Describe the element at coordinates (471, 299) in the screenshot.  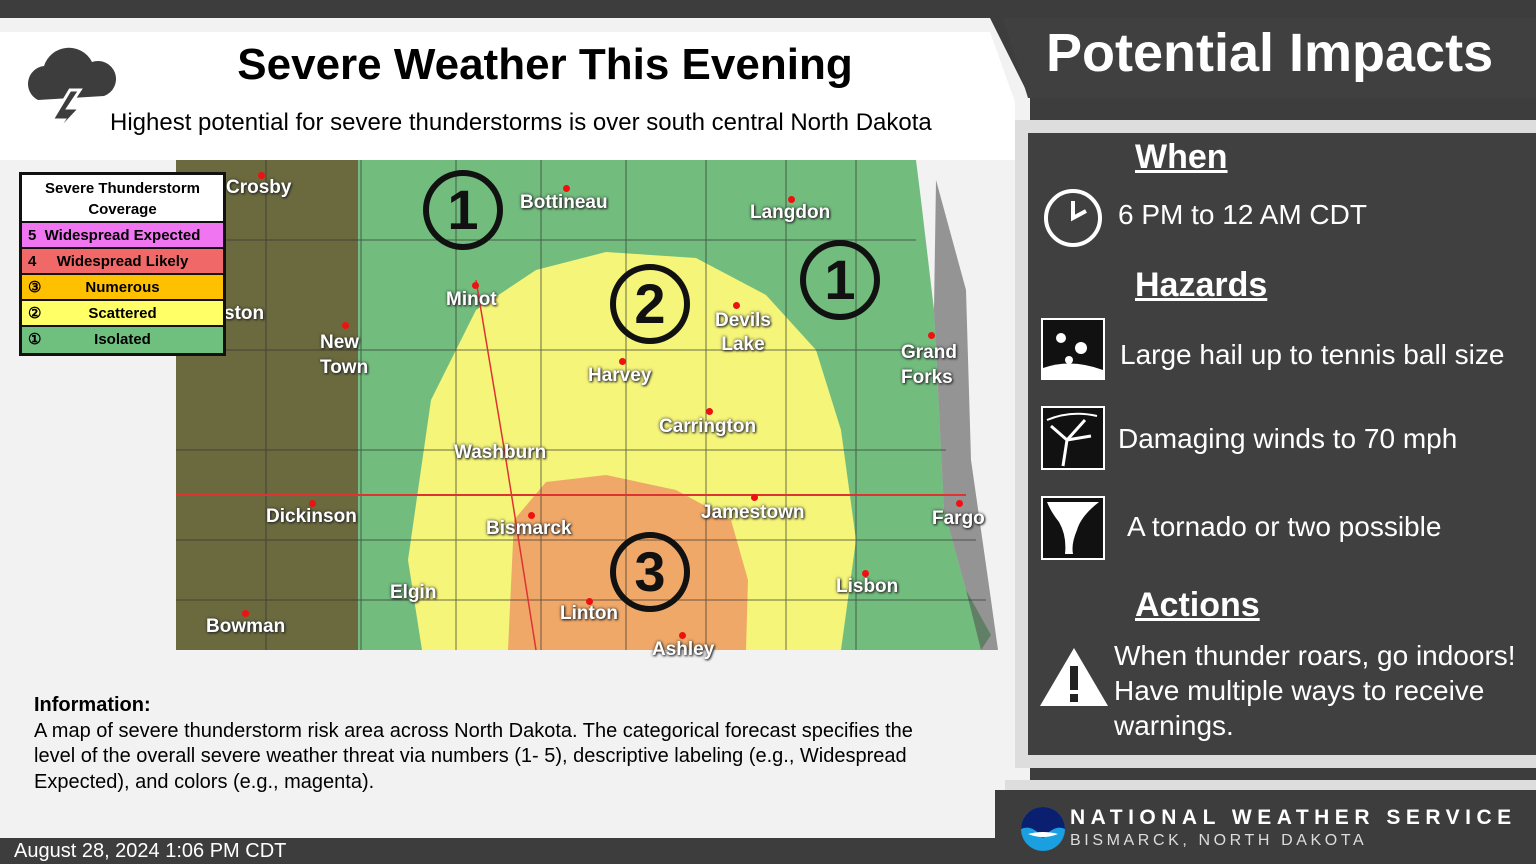
I see `city-label: Minot` at that location.